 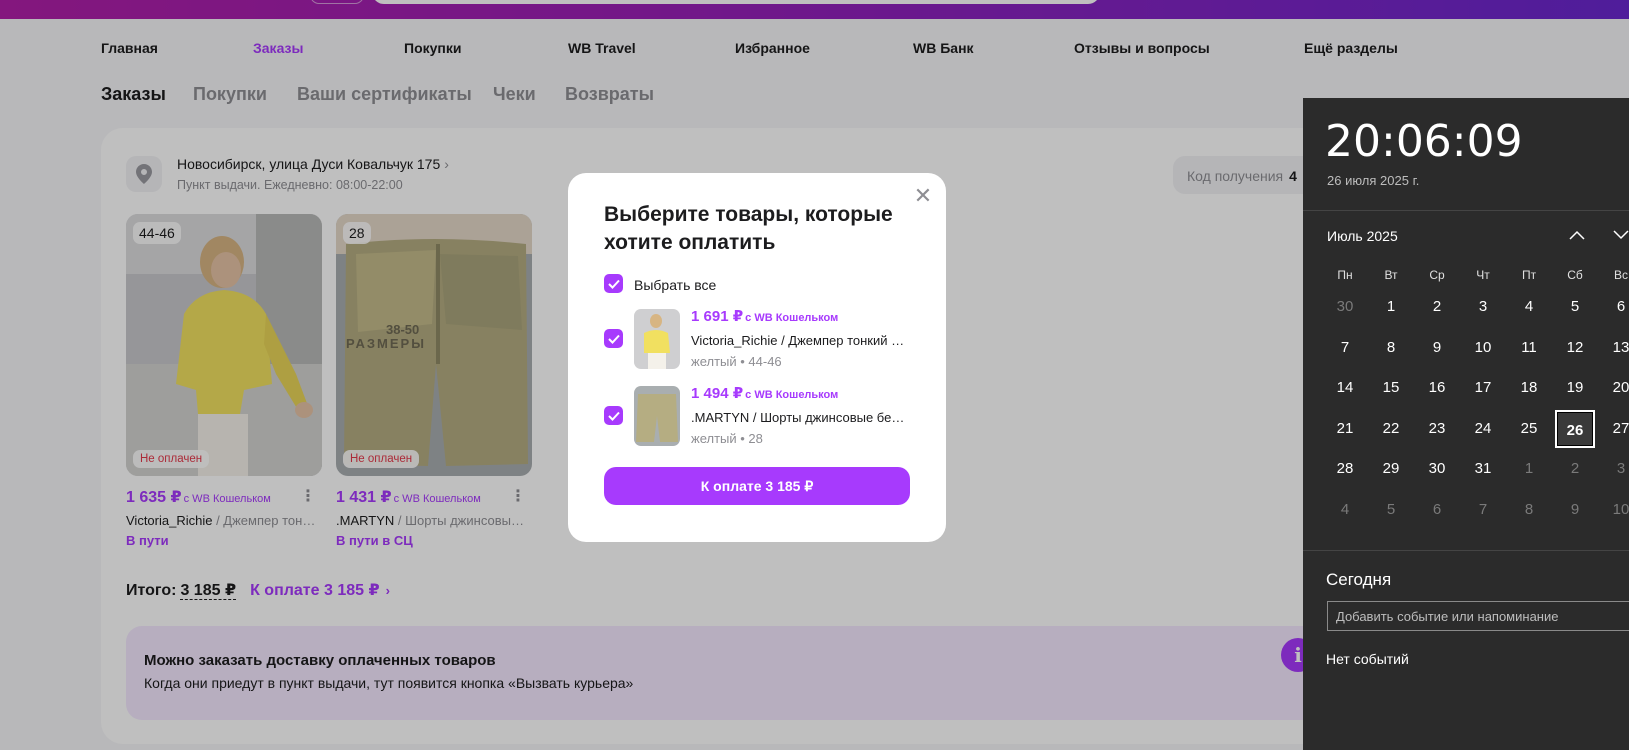 I want to click on weekday-label: Вт, so click(x=1391, y=275).